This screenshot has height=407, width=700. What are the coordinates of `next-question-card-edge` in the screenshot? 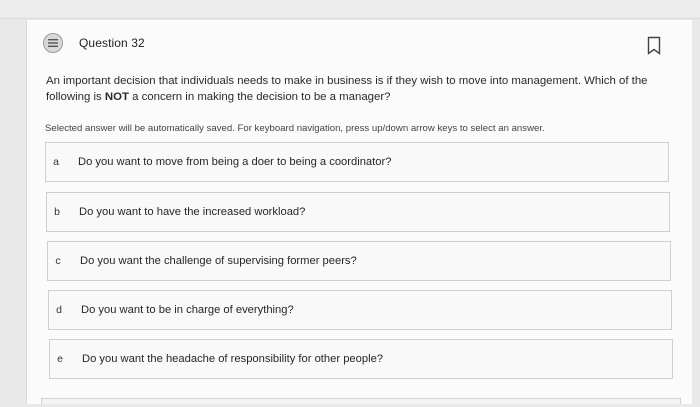 It's located at (361, 401).